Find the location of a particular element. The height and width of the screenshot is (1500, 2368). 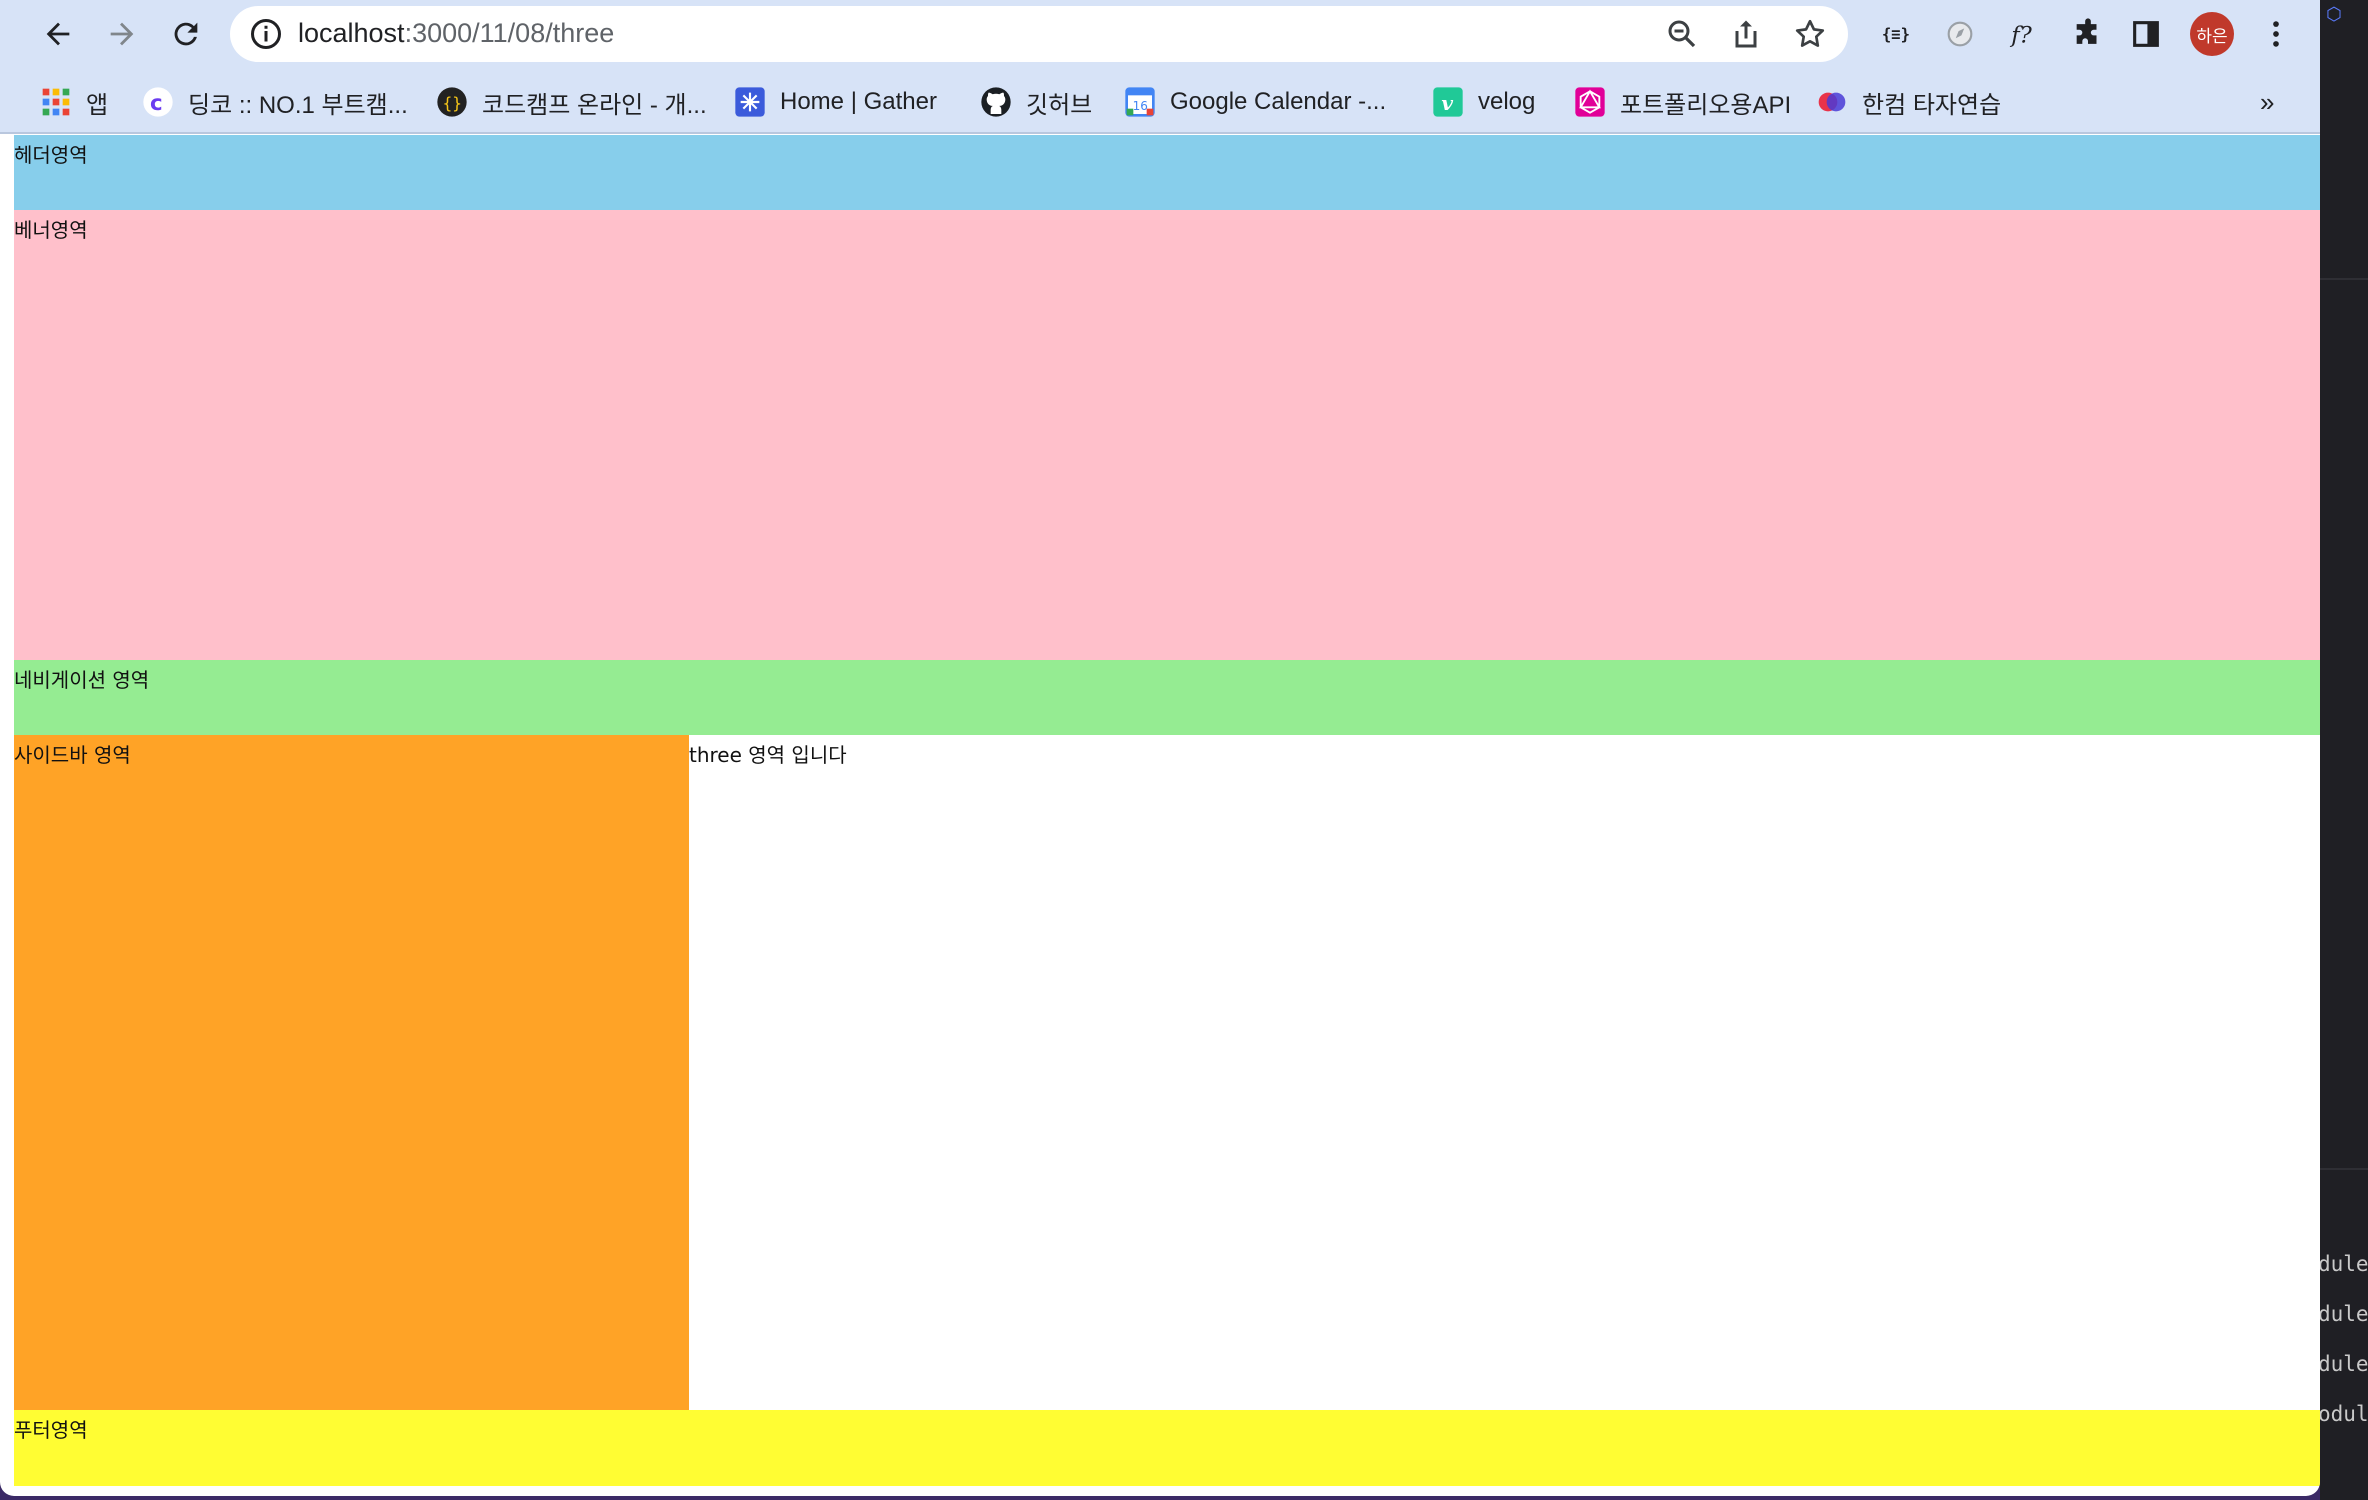

bookmark-label: 앱 is located at coordinates (97, 105).